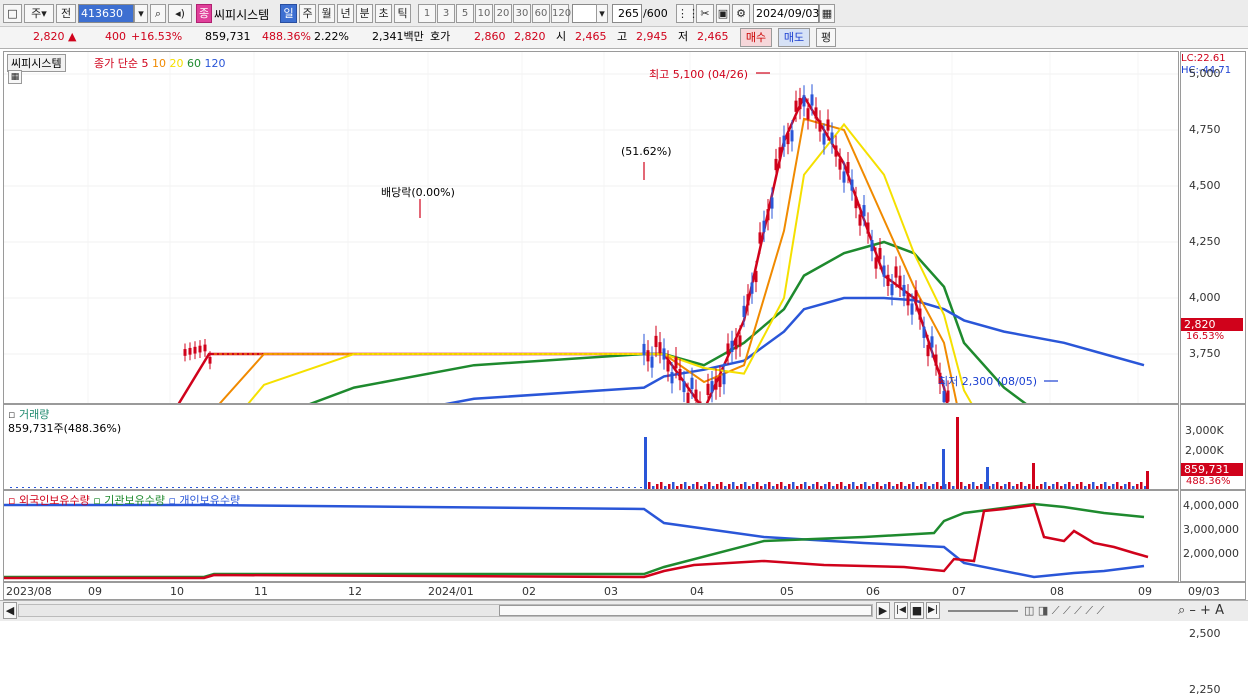  What do you see at coordinates (10, 610) in the screenshot?
I see `scroll-left-icon: ◀` at bounding box center [10, 610].